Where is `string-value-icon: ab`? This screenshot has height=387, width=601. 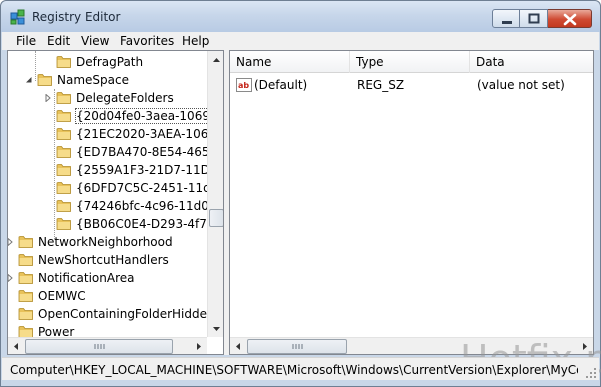 string-value-icon: ab is located at coordinates (244, 85).